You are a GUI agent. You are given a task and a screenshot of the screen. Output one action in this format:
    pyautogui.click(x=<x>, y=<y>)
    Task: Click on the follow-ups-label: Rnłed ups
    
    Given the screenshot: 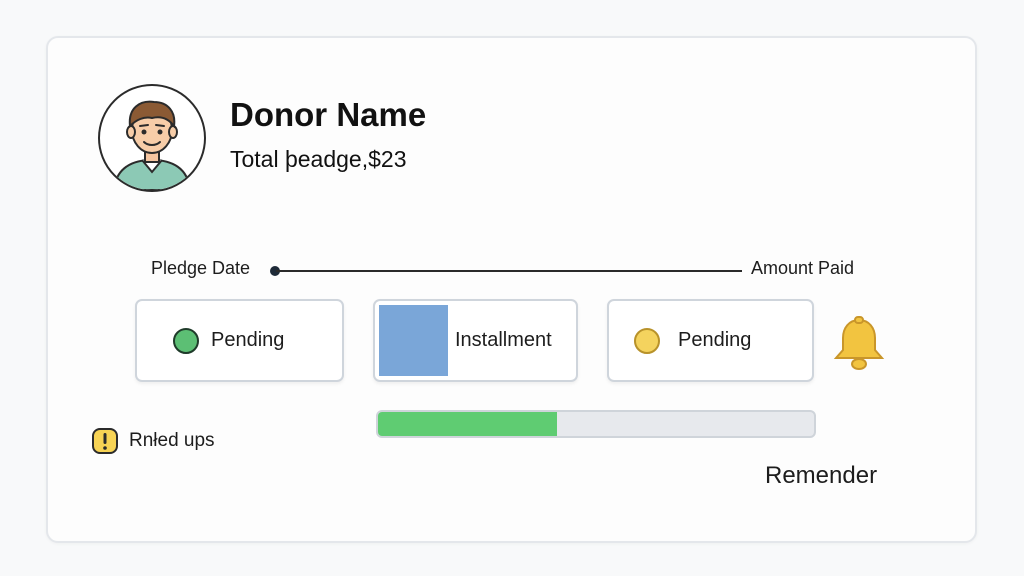 What is the action you would take?
    pyautogui.click(x=172, y=440)
    